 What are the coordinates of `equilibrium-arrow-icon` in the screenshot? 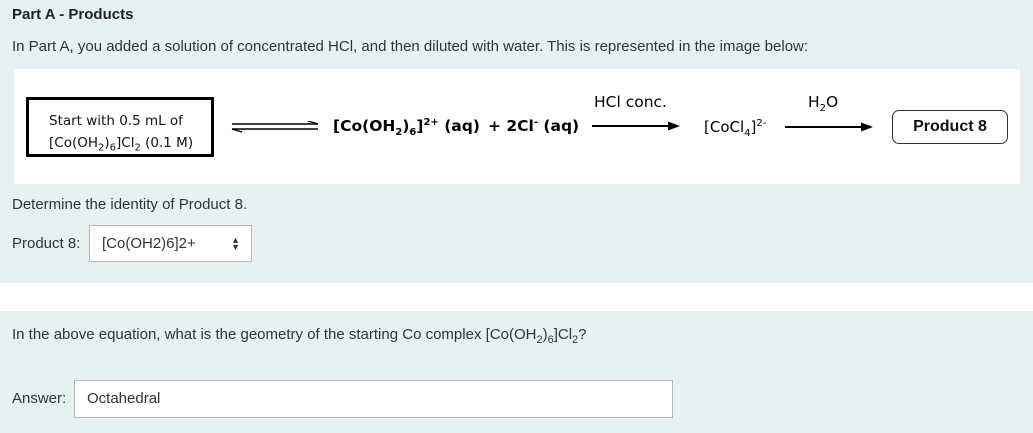 It's located at (275, 127).